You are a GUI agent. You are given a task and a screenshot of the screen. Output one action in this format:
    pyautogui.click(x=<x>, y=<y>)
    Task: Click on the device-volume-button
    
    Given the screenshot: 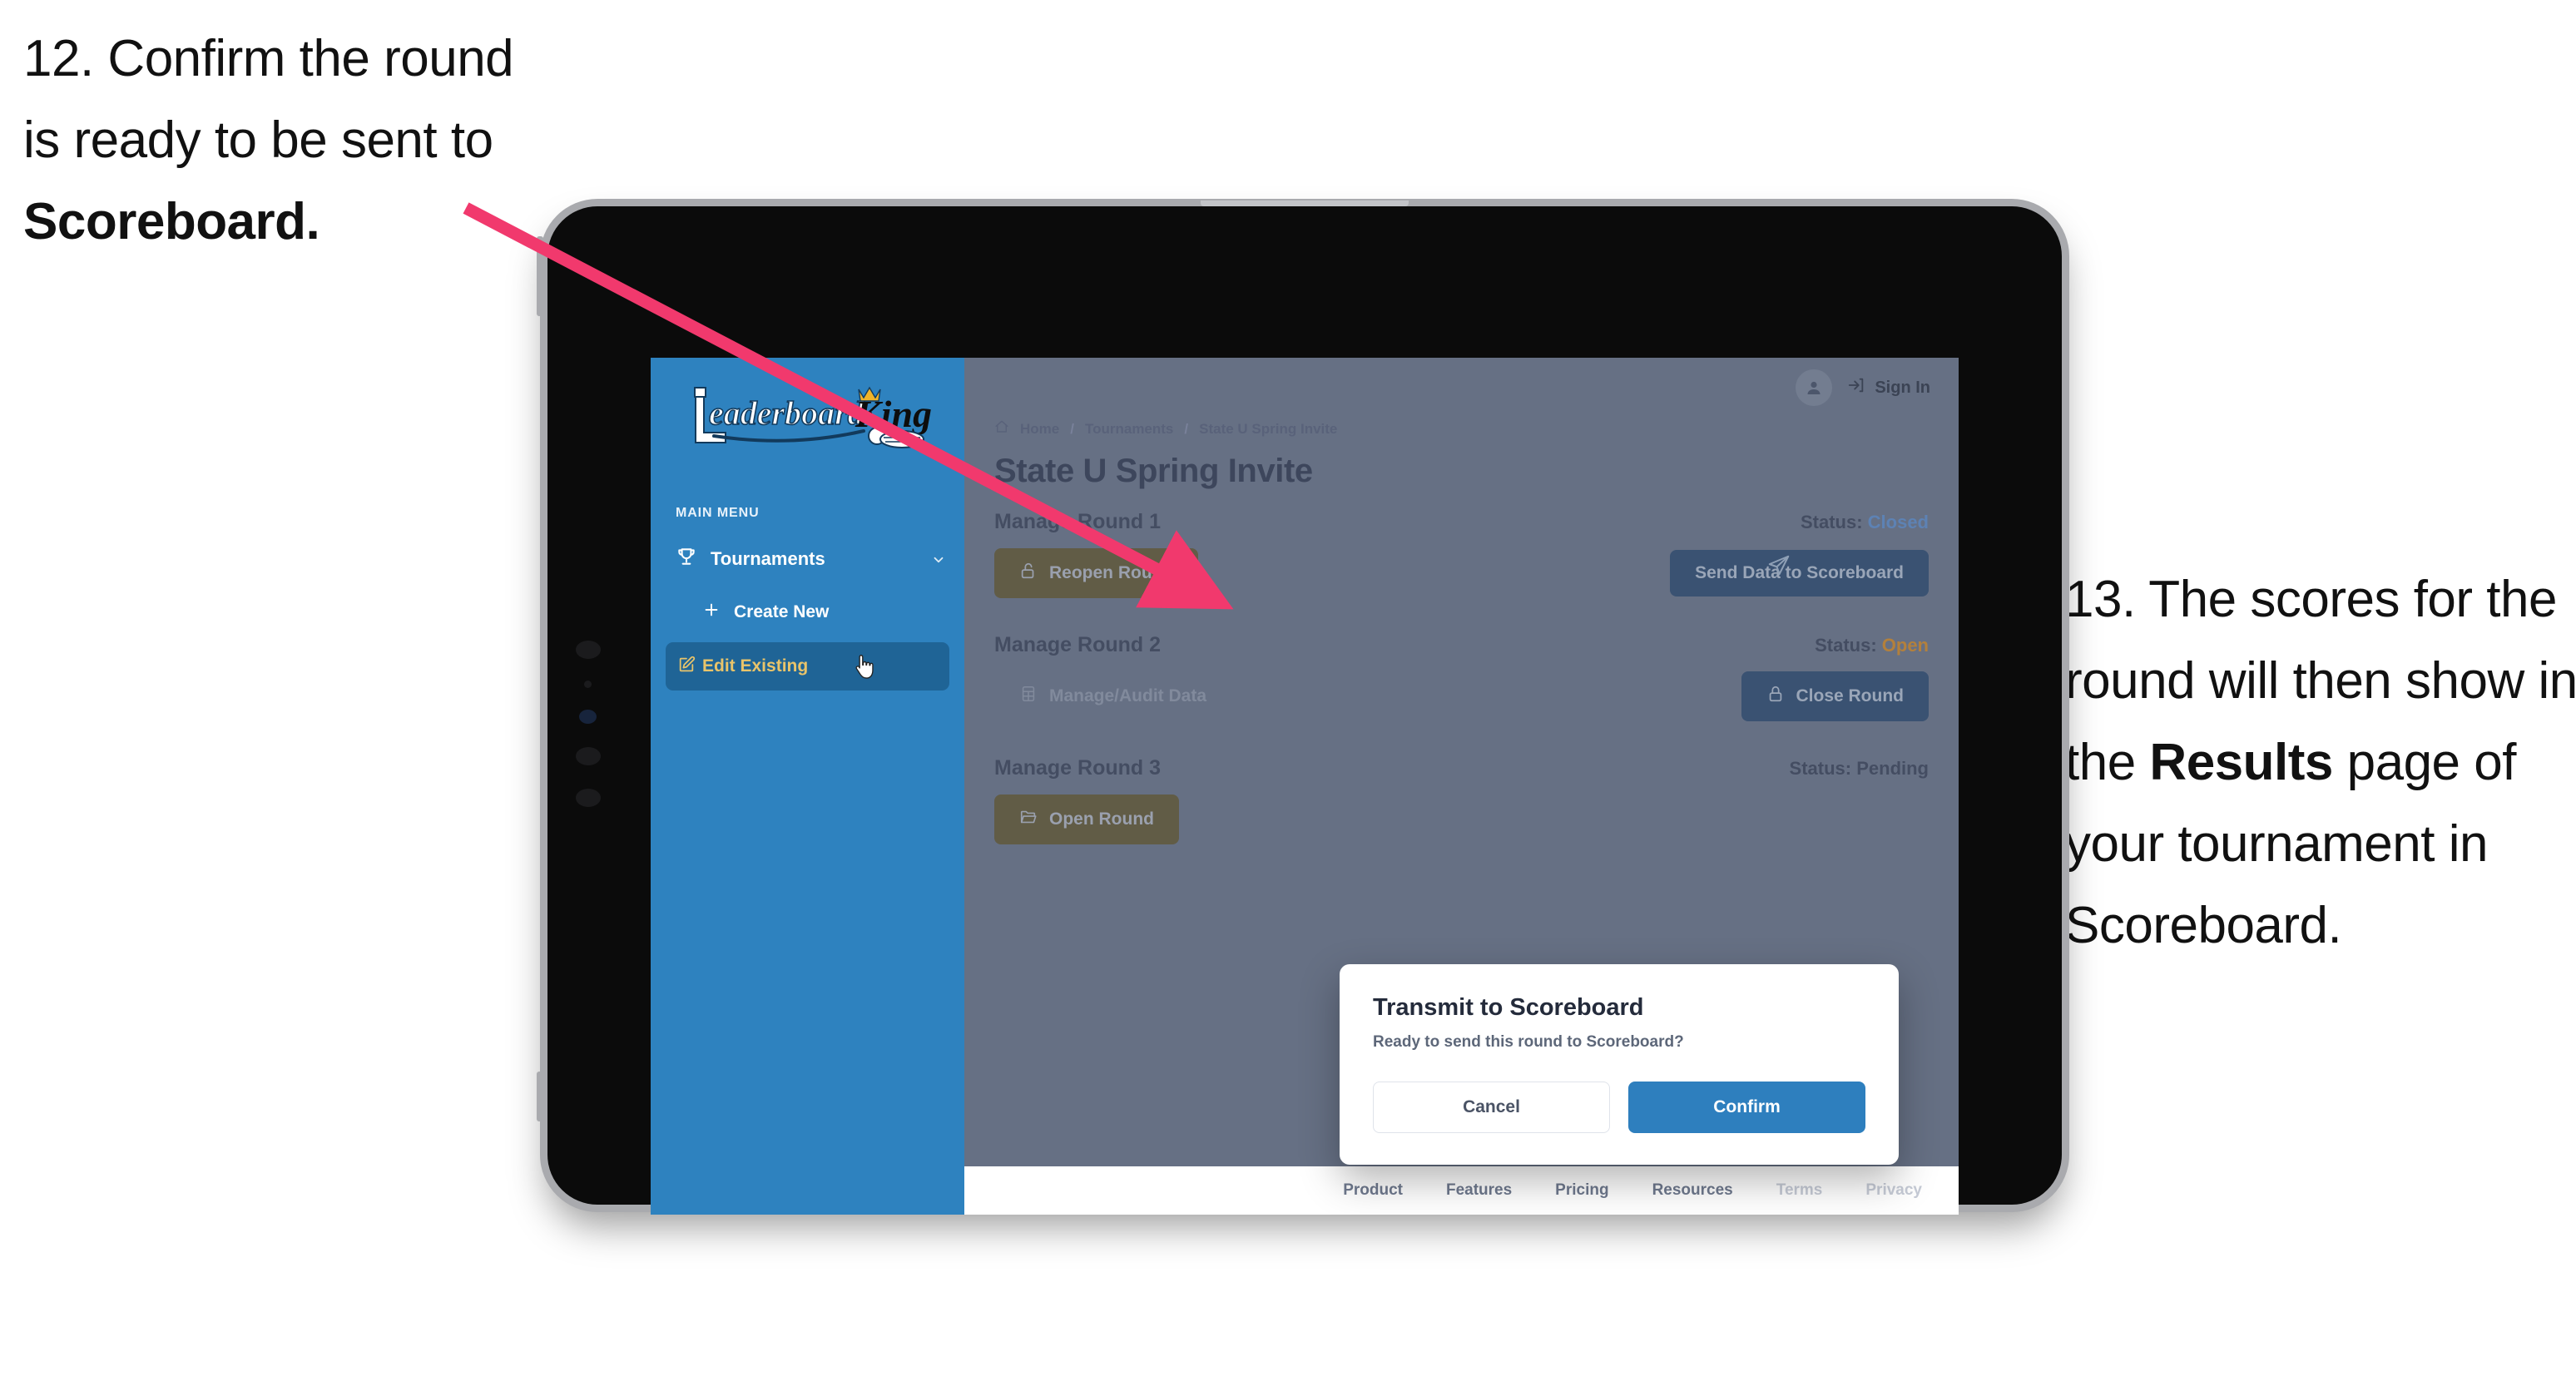 What is the action you would take?
    pyautogui.click(x=540, y=1096)
    